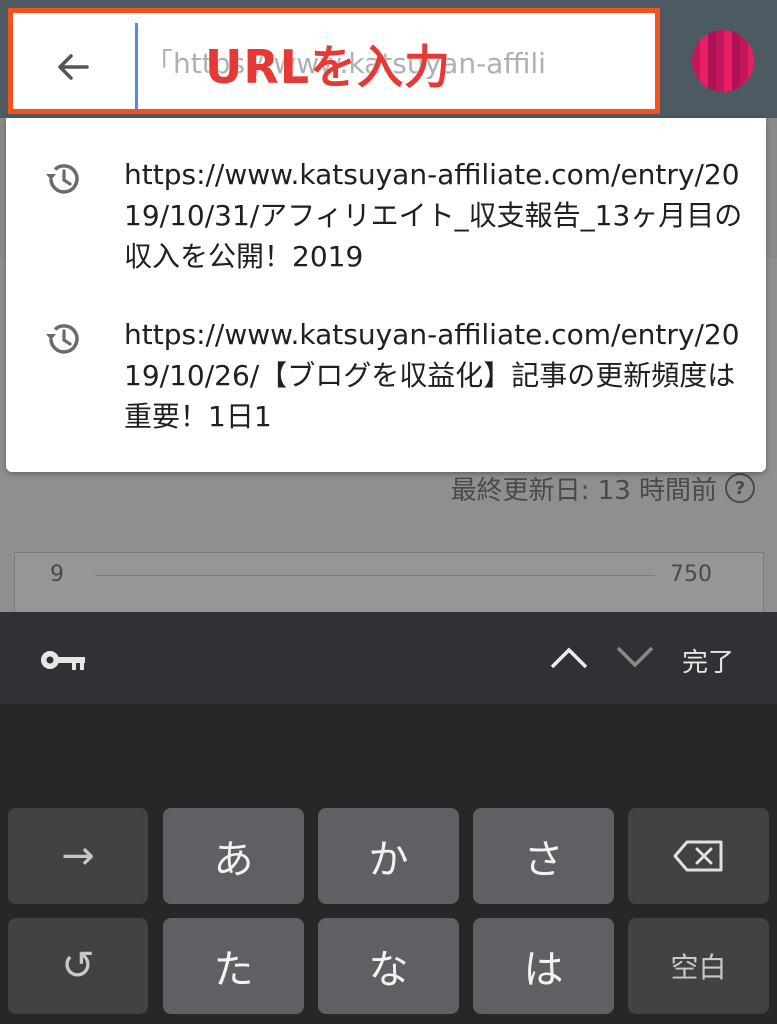 The height and width of the screenshot is (1024, 777). I want to click on last-updated-info: 最終更新日: 13 時間前 ?, so click(577, 488).